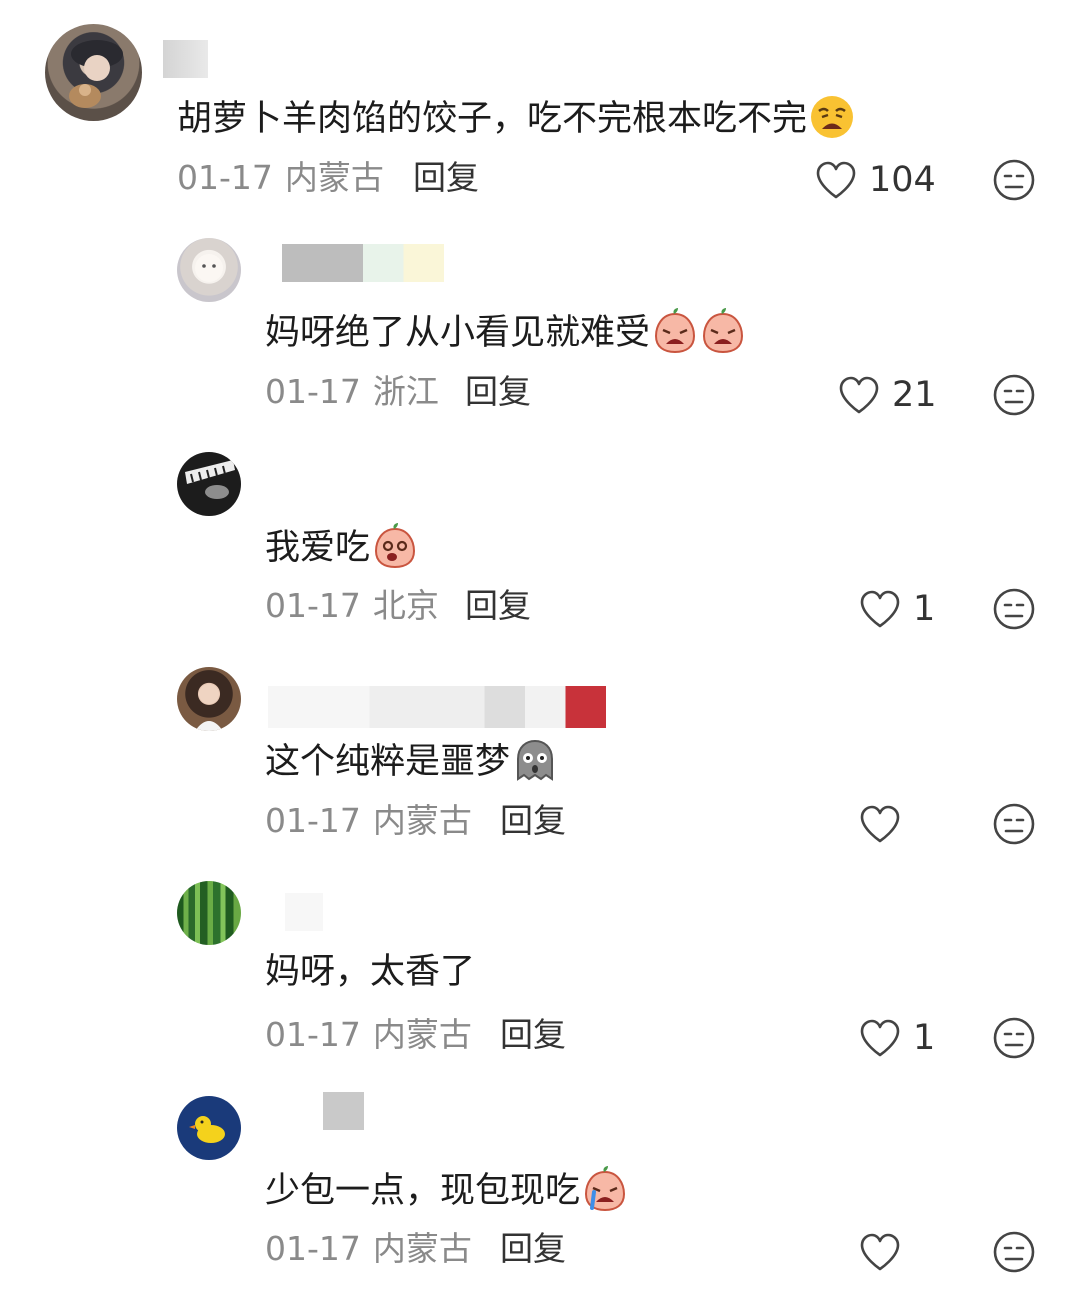 The image size is (1080, 1293). I want to click on weary-face-icon, so click(832, 117).